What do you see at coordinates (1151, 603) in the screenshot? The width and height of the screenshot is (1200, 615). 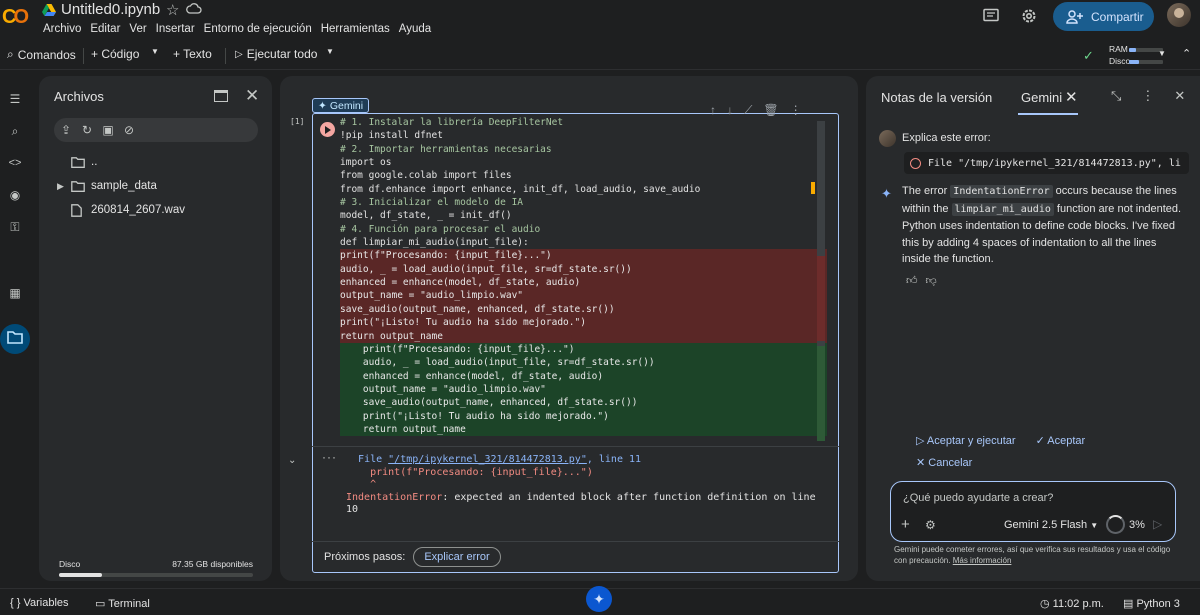 I see `runtime-status: ▤ Python 3` at bounding box center [1151, 603].